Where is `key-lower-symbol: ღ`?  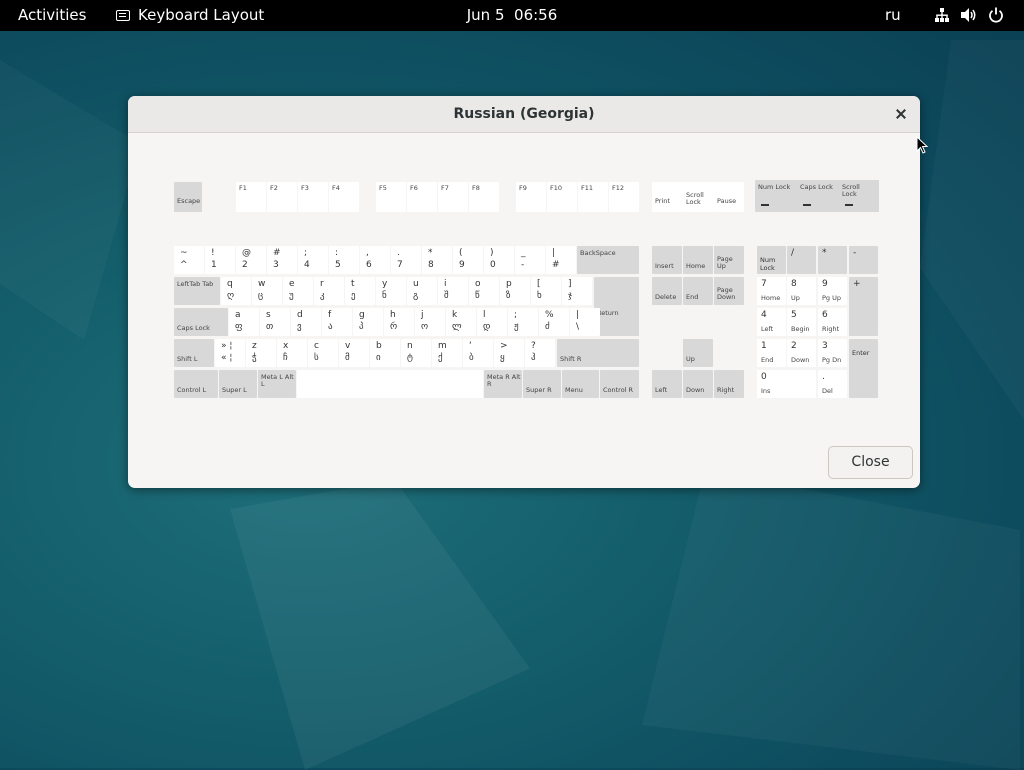 key-lower-symbol: ღ is located at coordinates (231, 296).